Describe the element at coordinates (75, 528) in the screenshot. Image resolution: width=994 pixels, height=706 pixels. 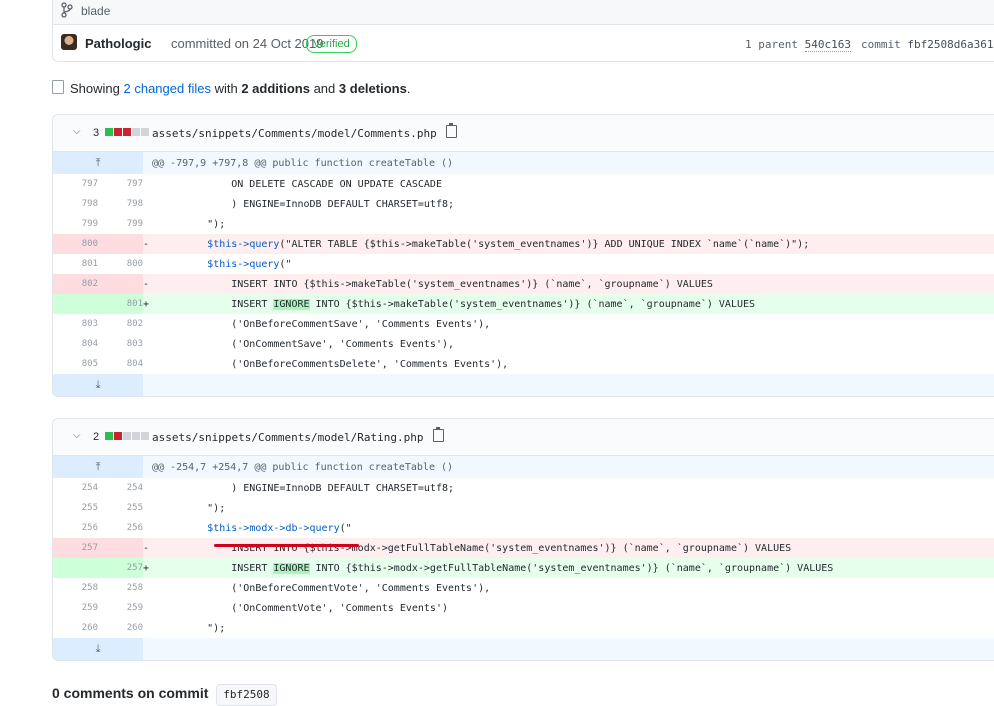
I see `old-line-number: 256` at that location.